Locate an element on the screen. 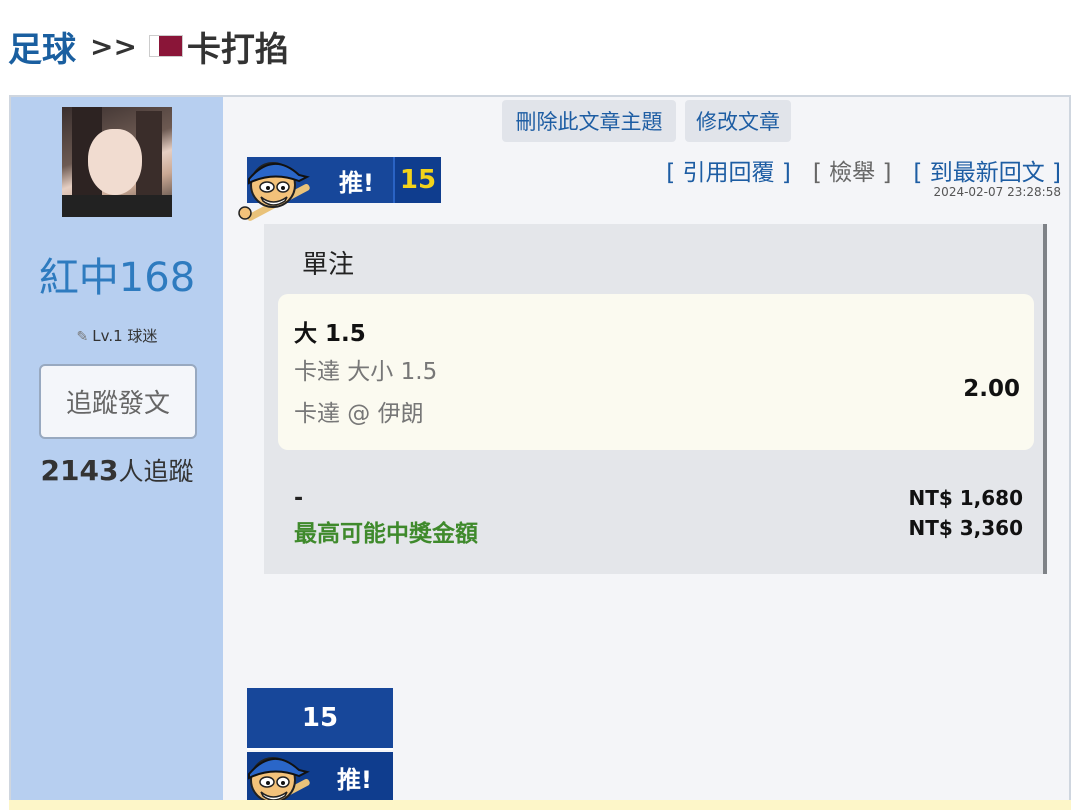 The width and height of the screenshot is (1080, 810). push-button: 推! 15 is located at coordinates (339, 189).